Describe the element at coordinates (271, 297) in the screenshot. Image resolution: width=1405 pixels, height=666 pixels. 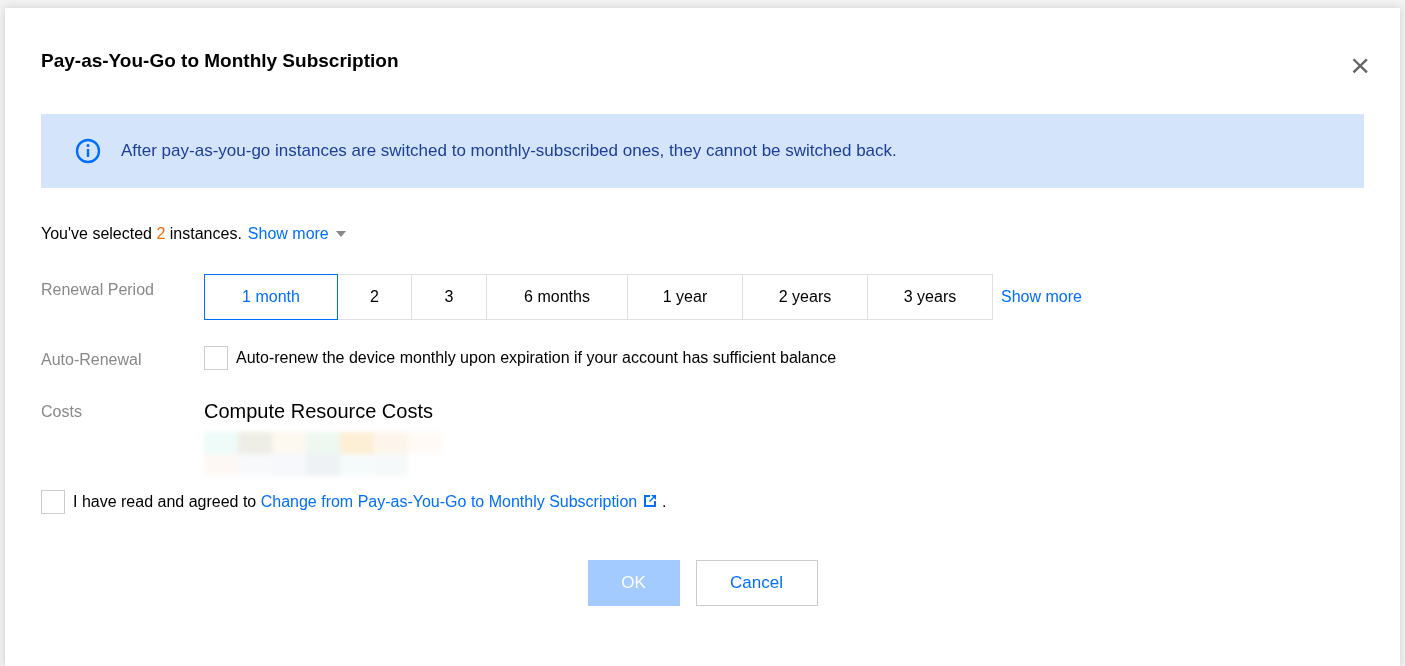
I see `period-option: 1 month` at that location.